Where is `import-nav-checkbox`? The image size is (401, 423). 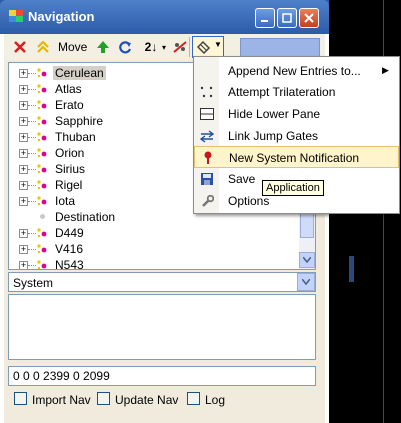 import-nav-checkbox is located at coordinates (20, 398).